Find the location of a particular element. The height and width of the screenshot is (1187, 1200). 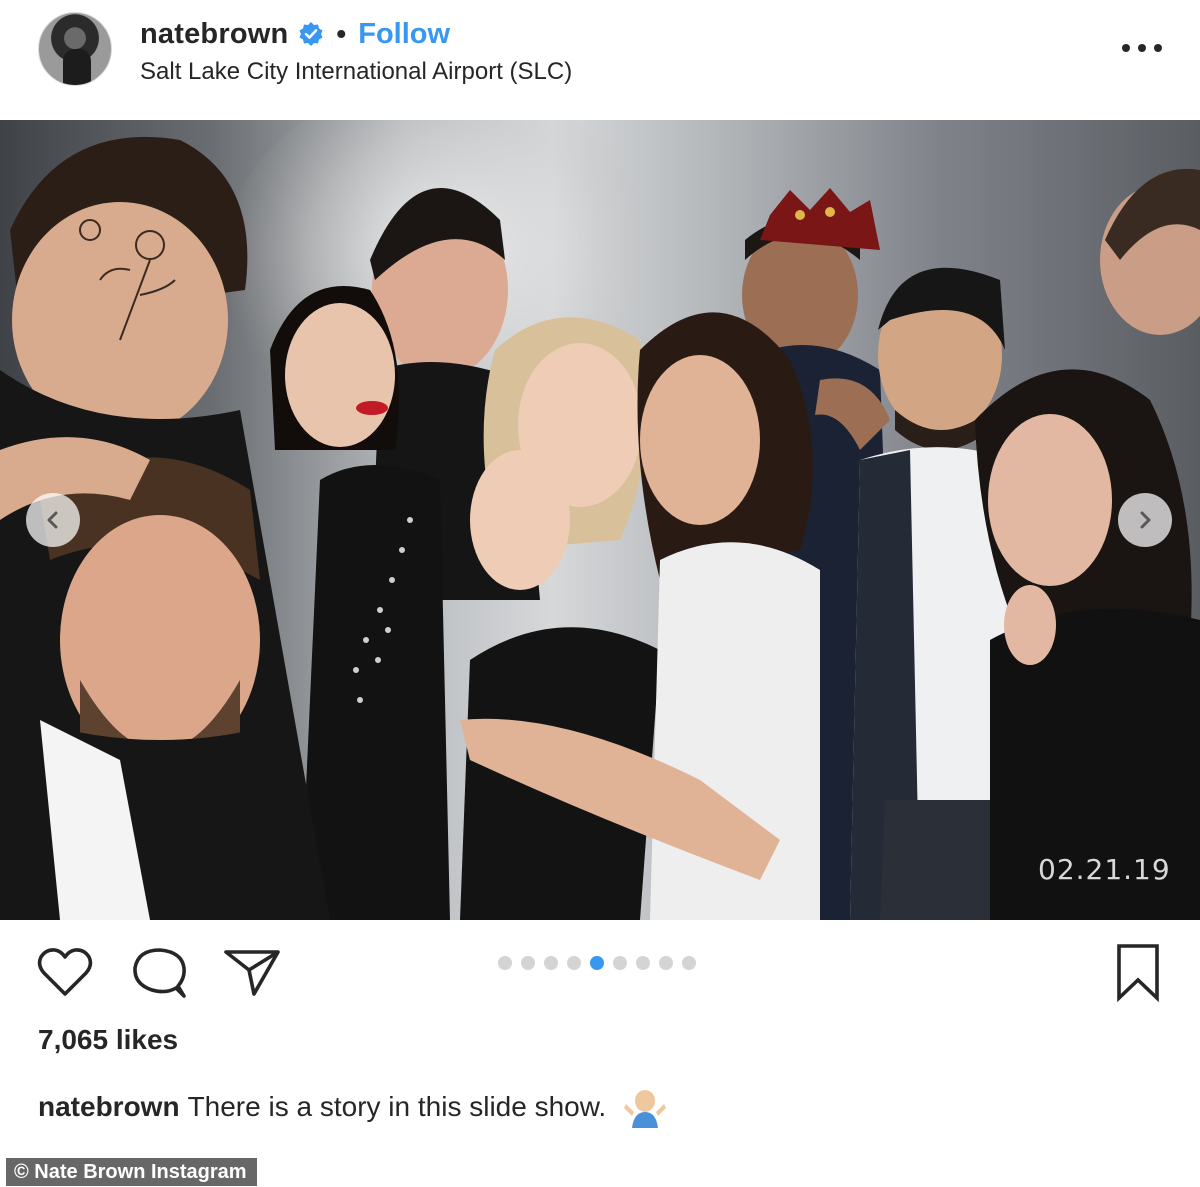

photo-credit: © Nate Brown Instagram is located at coordinates (131, 1172).